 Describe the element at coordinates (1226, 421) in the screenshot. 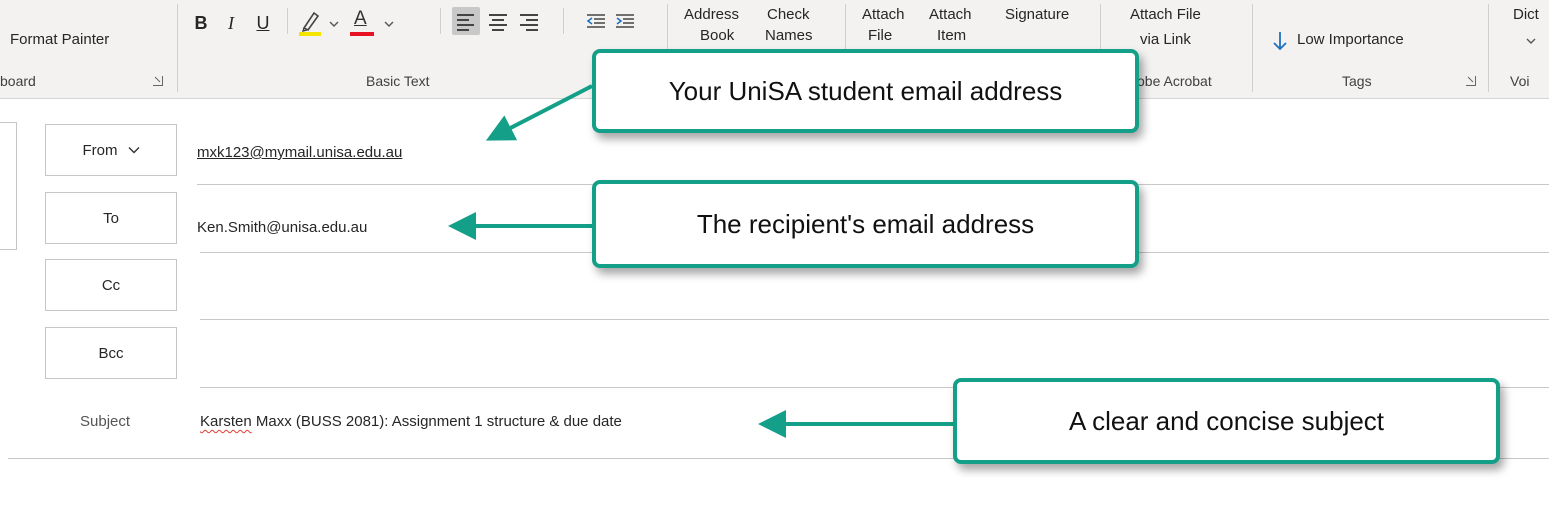

I see `subject-callout: A clear and concise subject` at that location.